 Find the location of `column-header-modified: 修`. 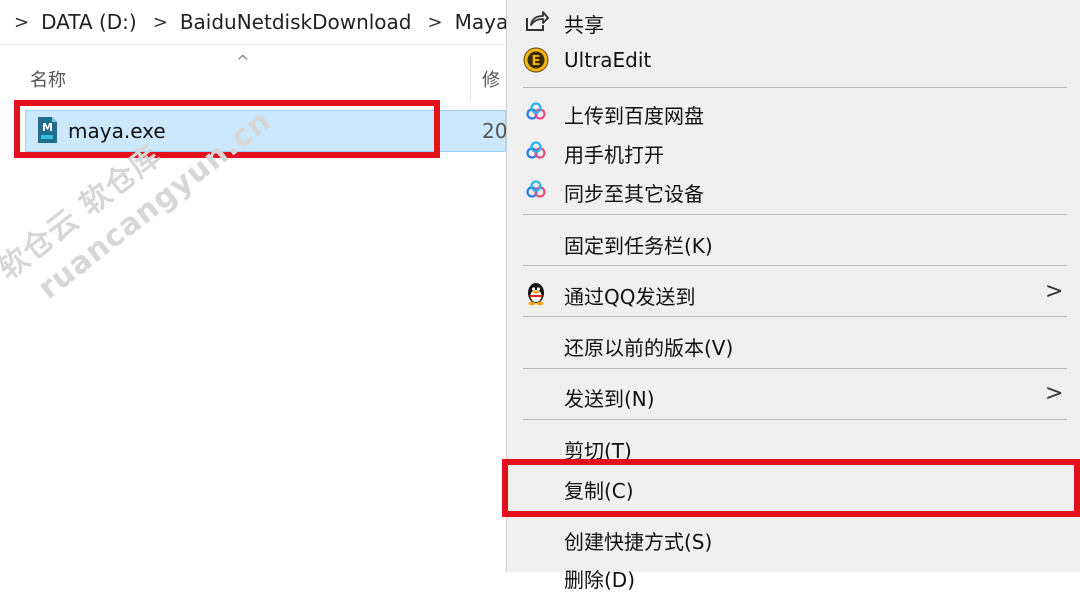

column-header-modified: 修 is located at coordinates (491, 79).